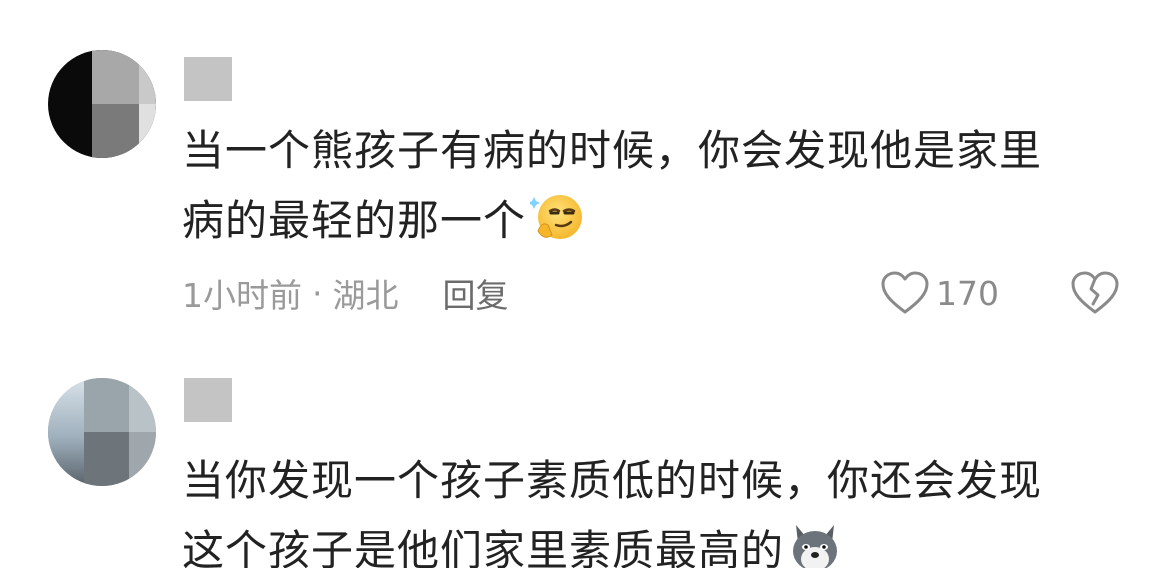  What do you see at coordinates (354, 220) in the screenshot?
I see `comment-line: 病的最轻的那一个` at bounding box center [354, 220].